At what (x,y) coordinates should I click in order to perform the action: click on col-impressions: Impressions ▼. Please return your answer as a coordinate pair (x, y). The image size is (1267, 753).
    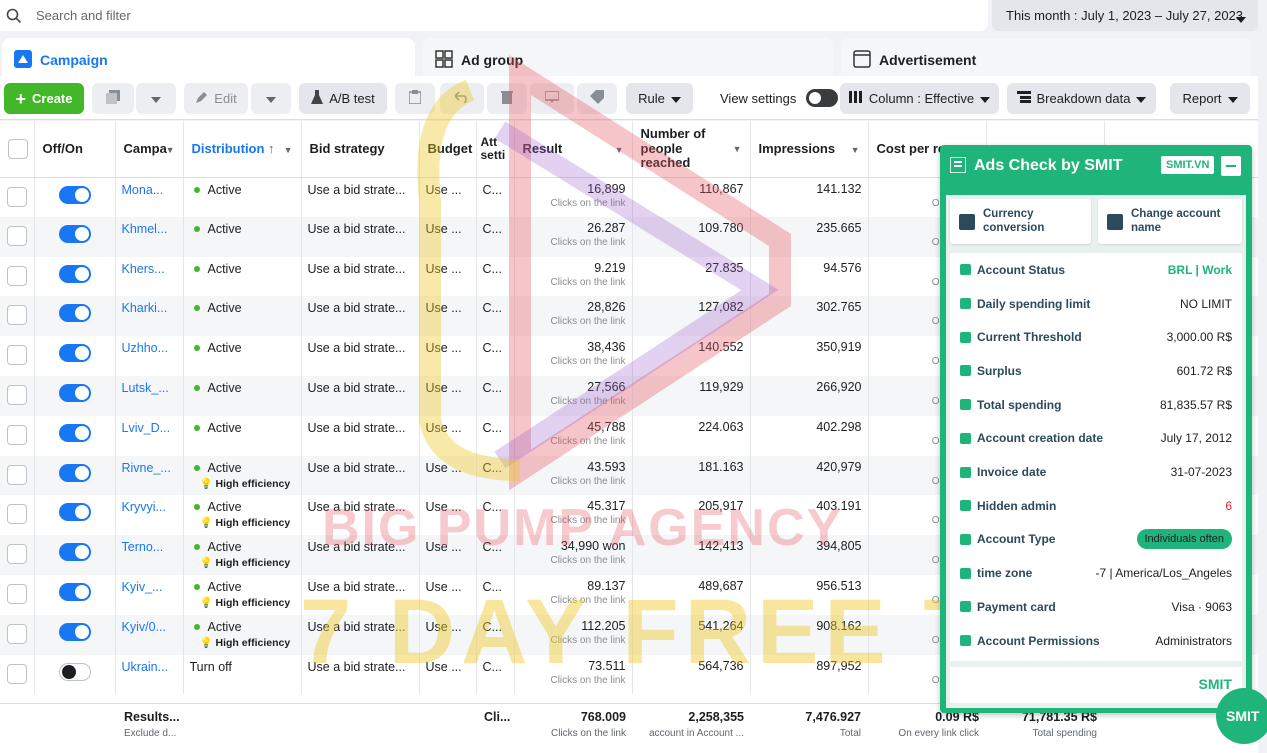
    Looking at the image, I should click on (809, 149).